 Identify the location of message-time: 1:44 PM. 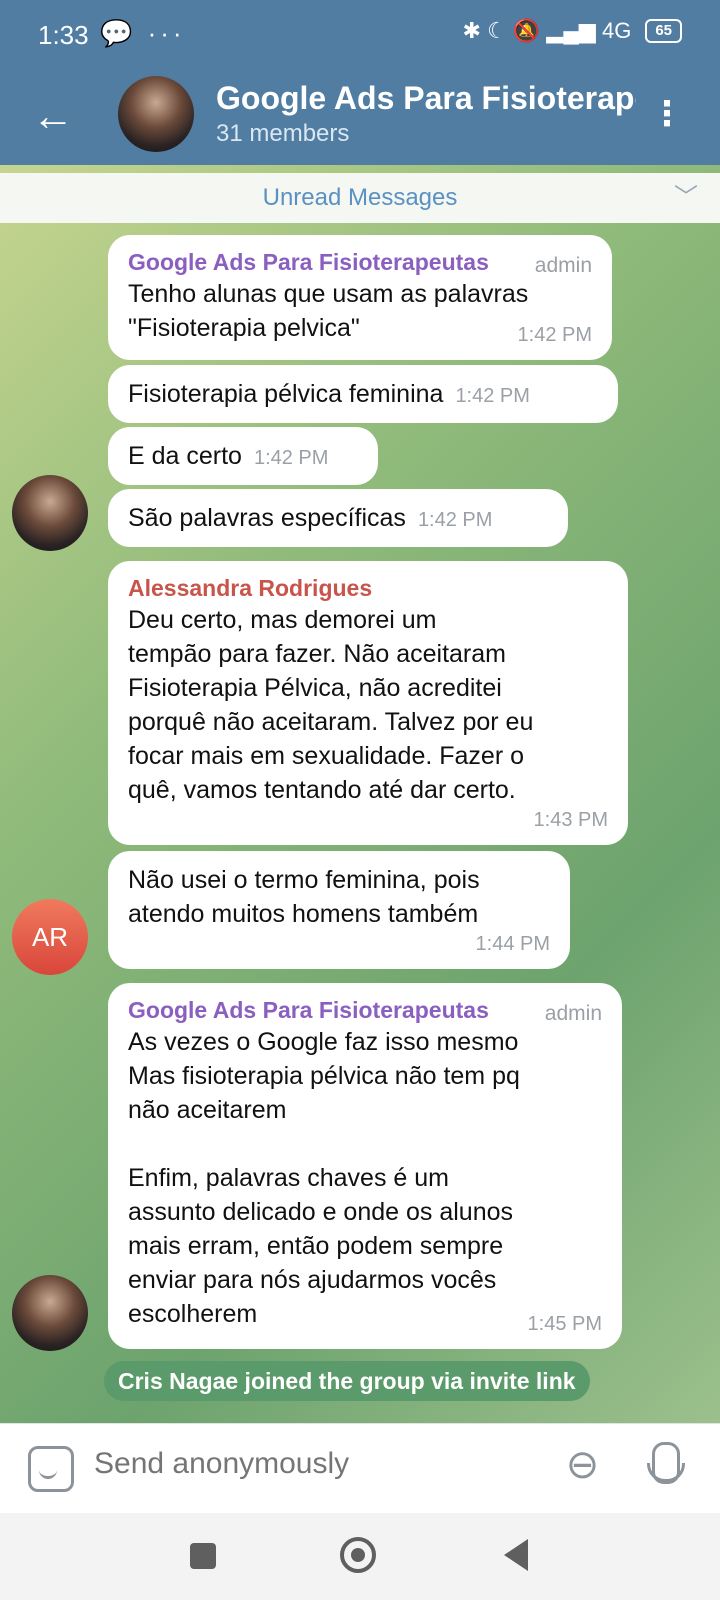
(512, 944).